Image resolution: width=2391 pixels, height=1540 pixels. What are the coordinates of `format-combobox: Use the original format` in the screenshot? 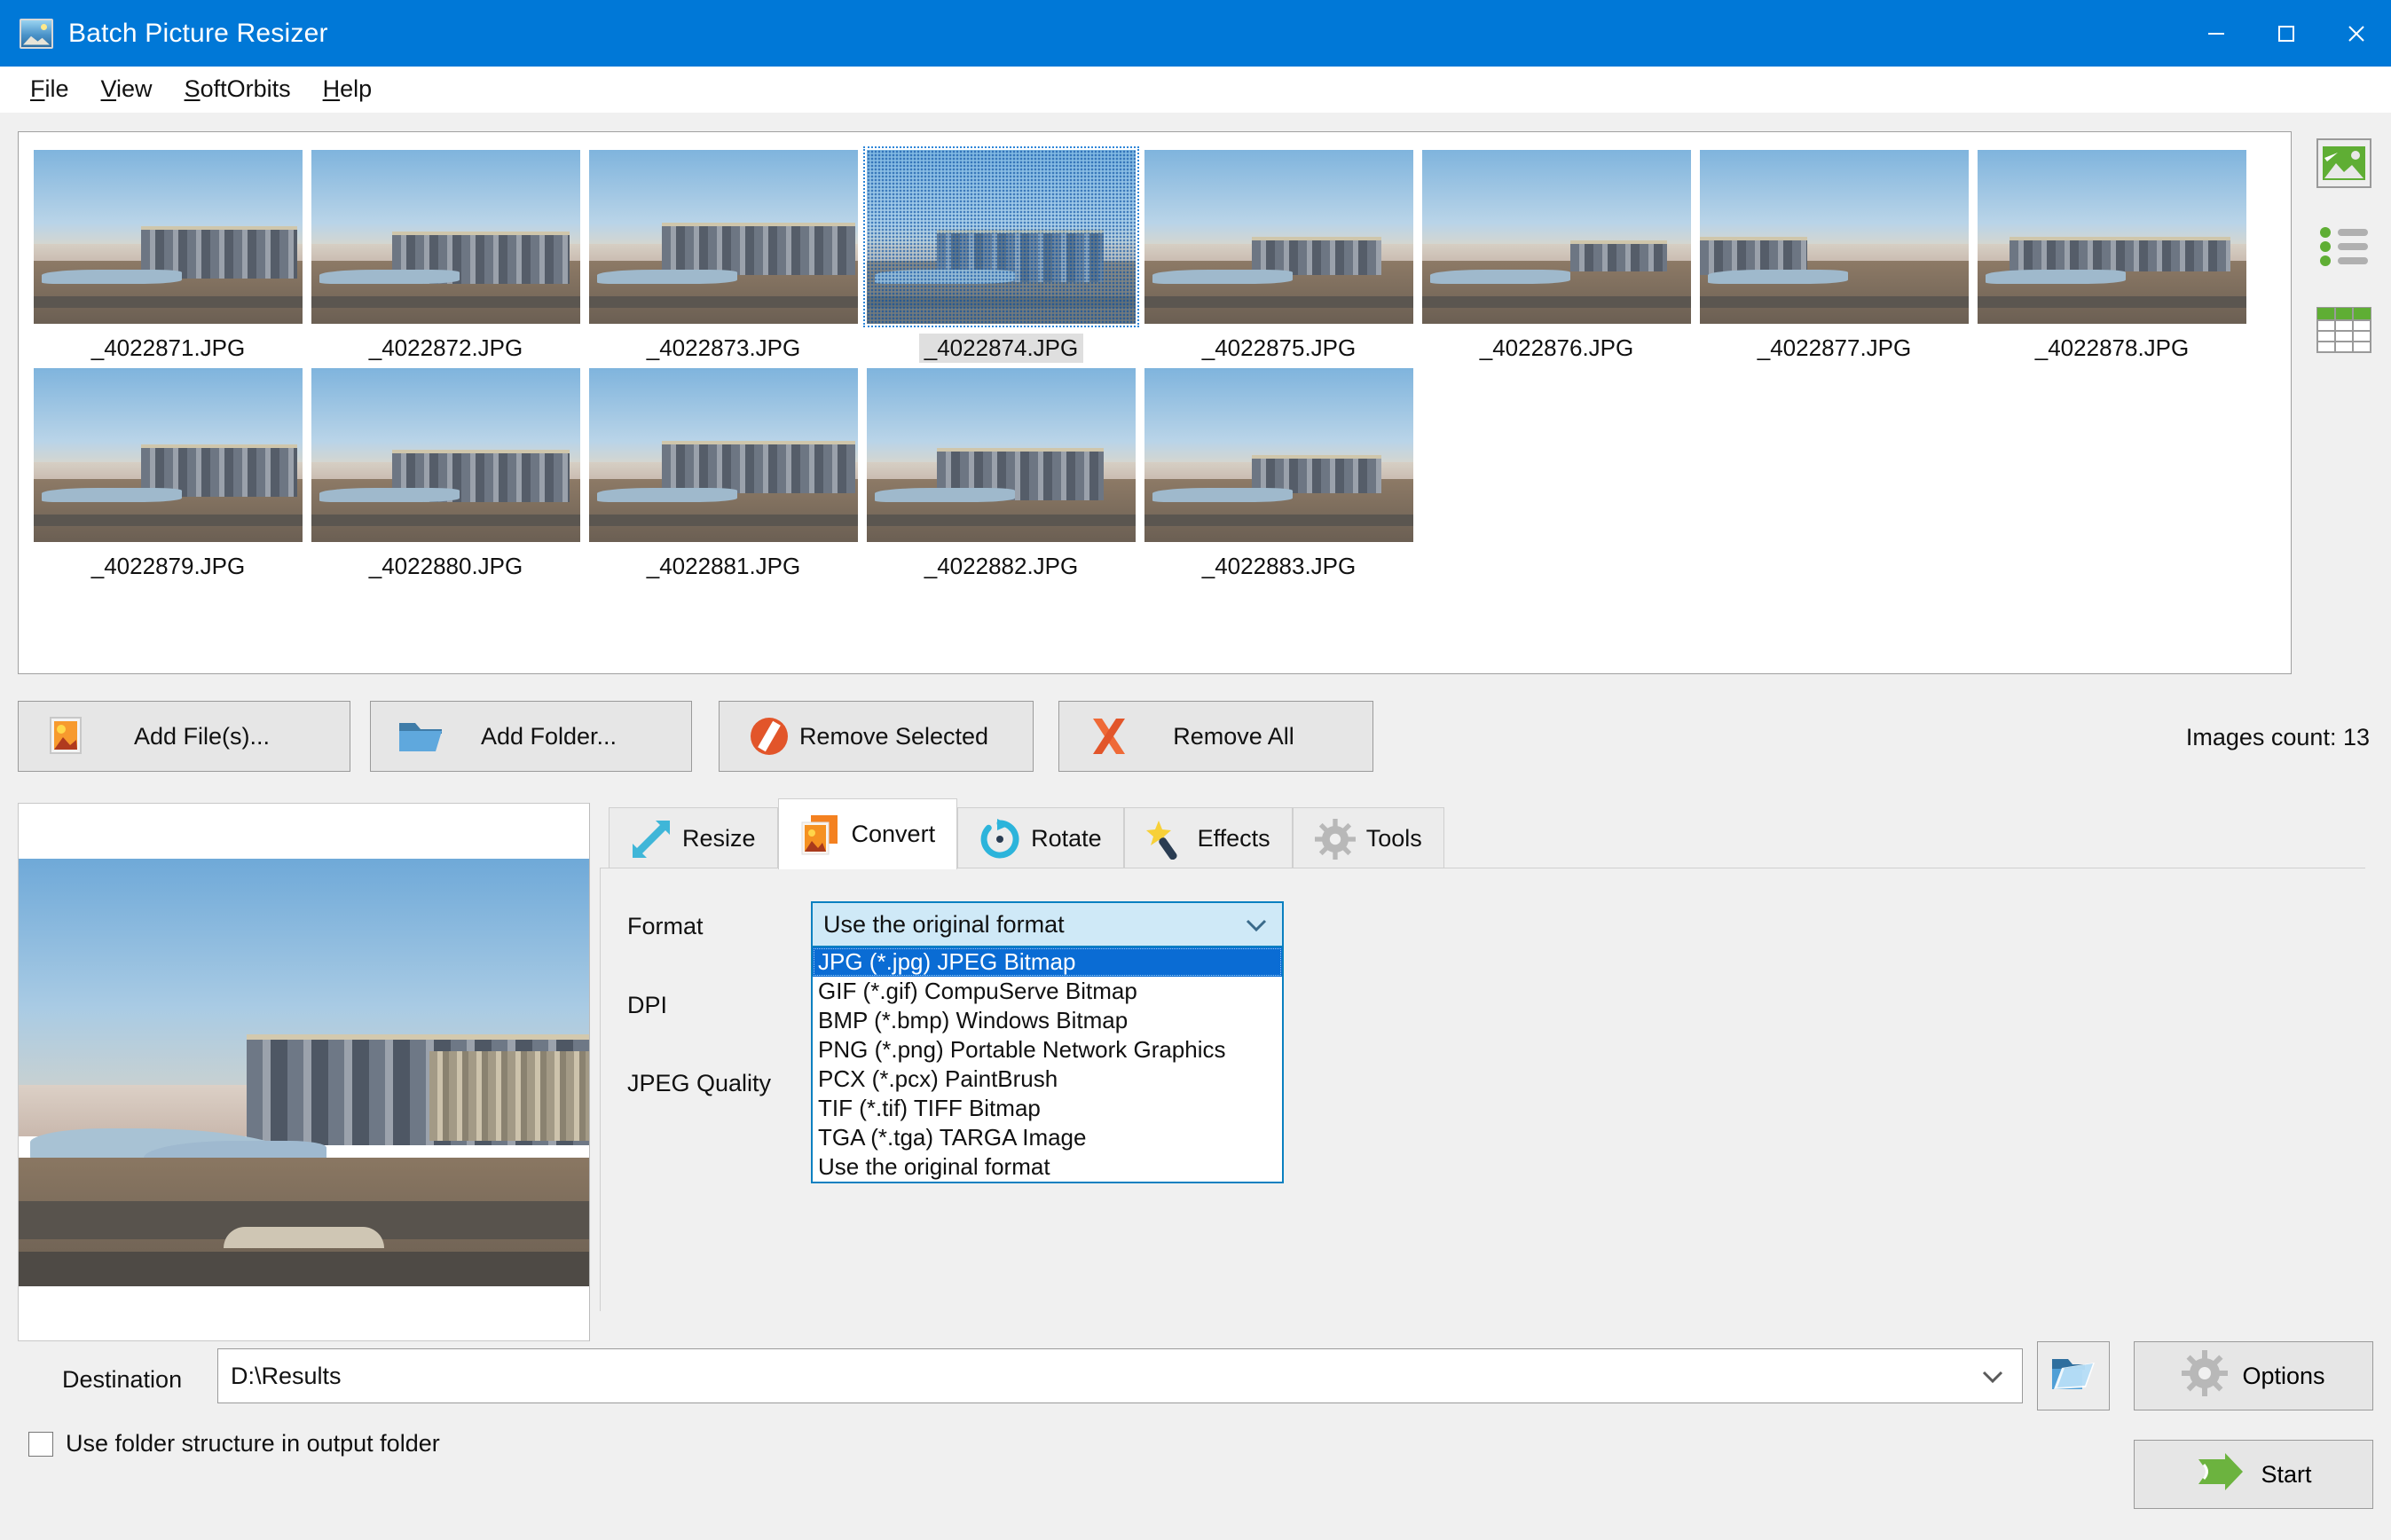 It's located at (1047, 924).